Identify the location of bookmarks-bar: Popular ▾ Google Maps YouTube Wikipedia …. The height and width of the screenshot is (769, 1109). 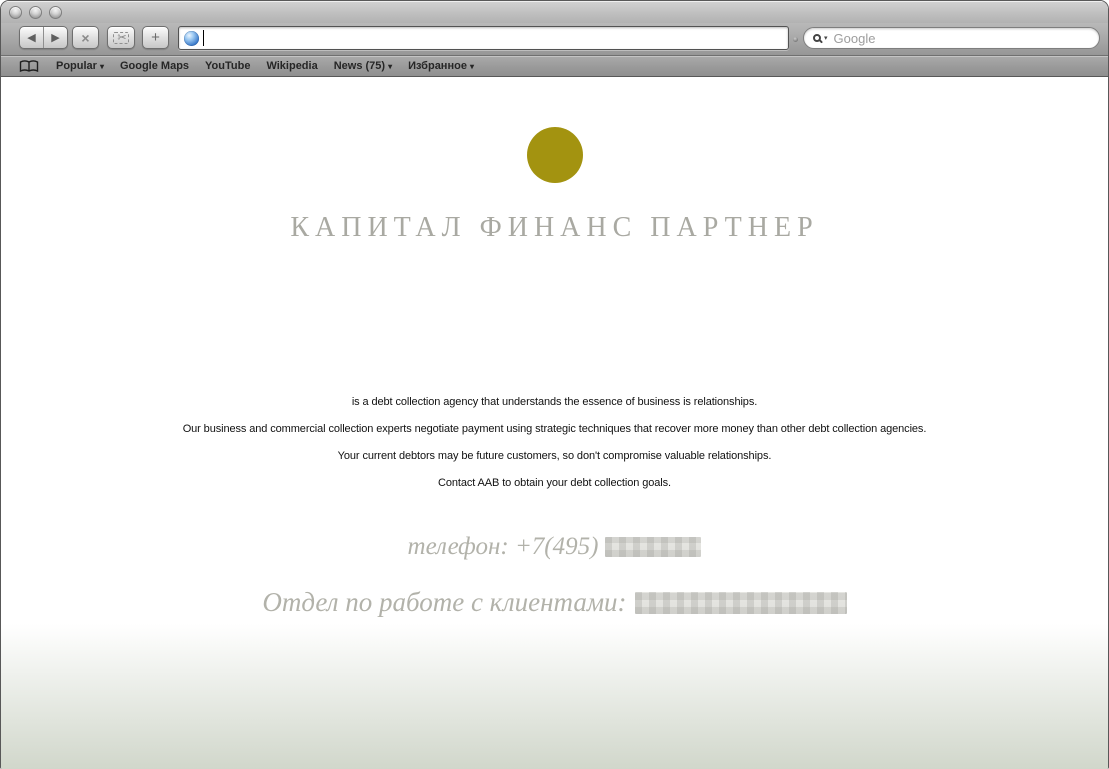
(554, 66).